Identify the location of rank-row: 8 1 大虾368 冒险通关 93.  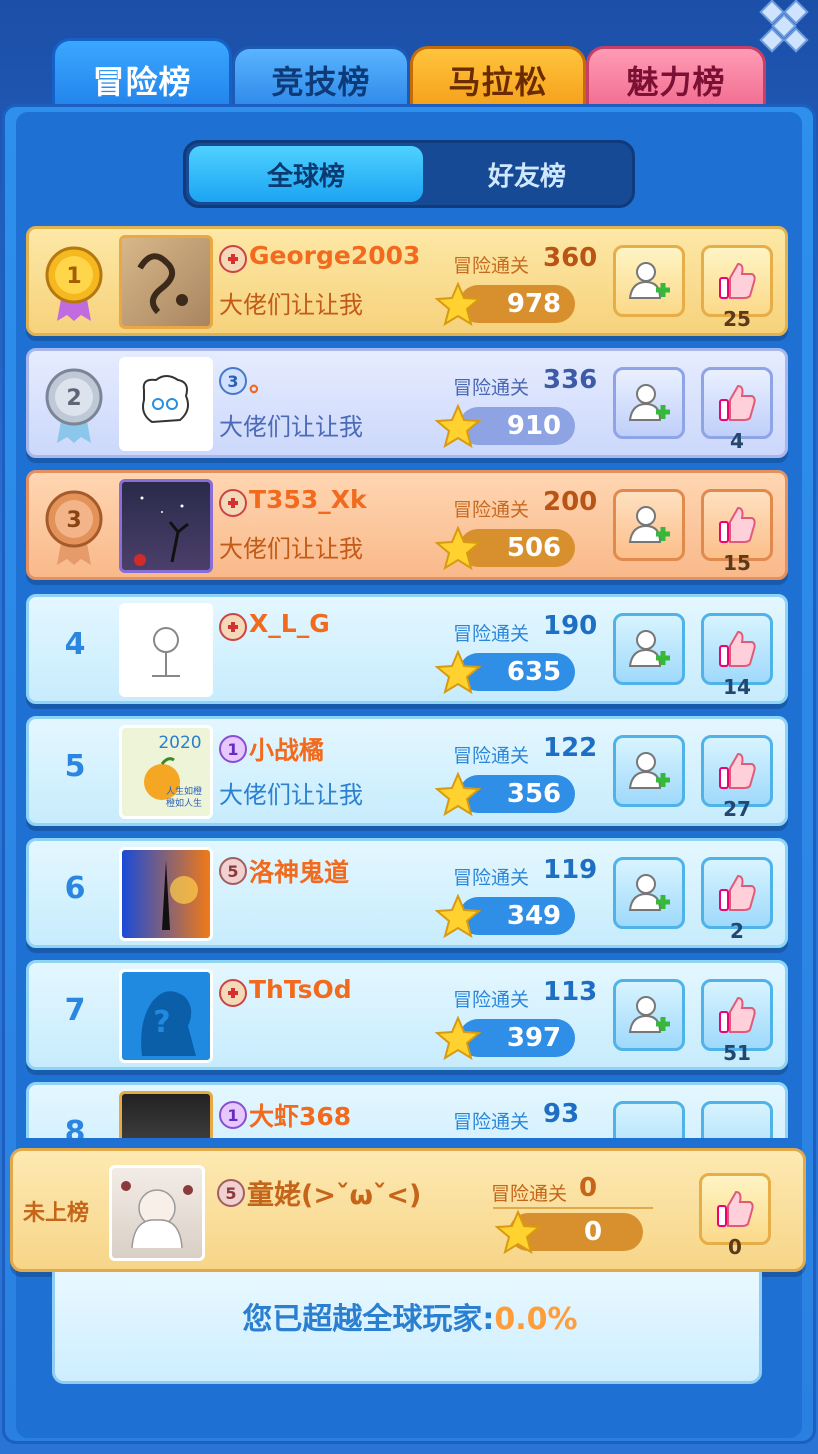
(407, 1110).